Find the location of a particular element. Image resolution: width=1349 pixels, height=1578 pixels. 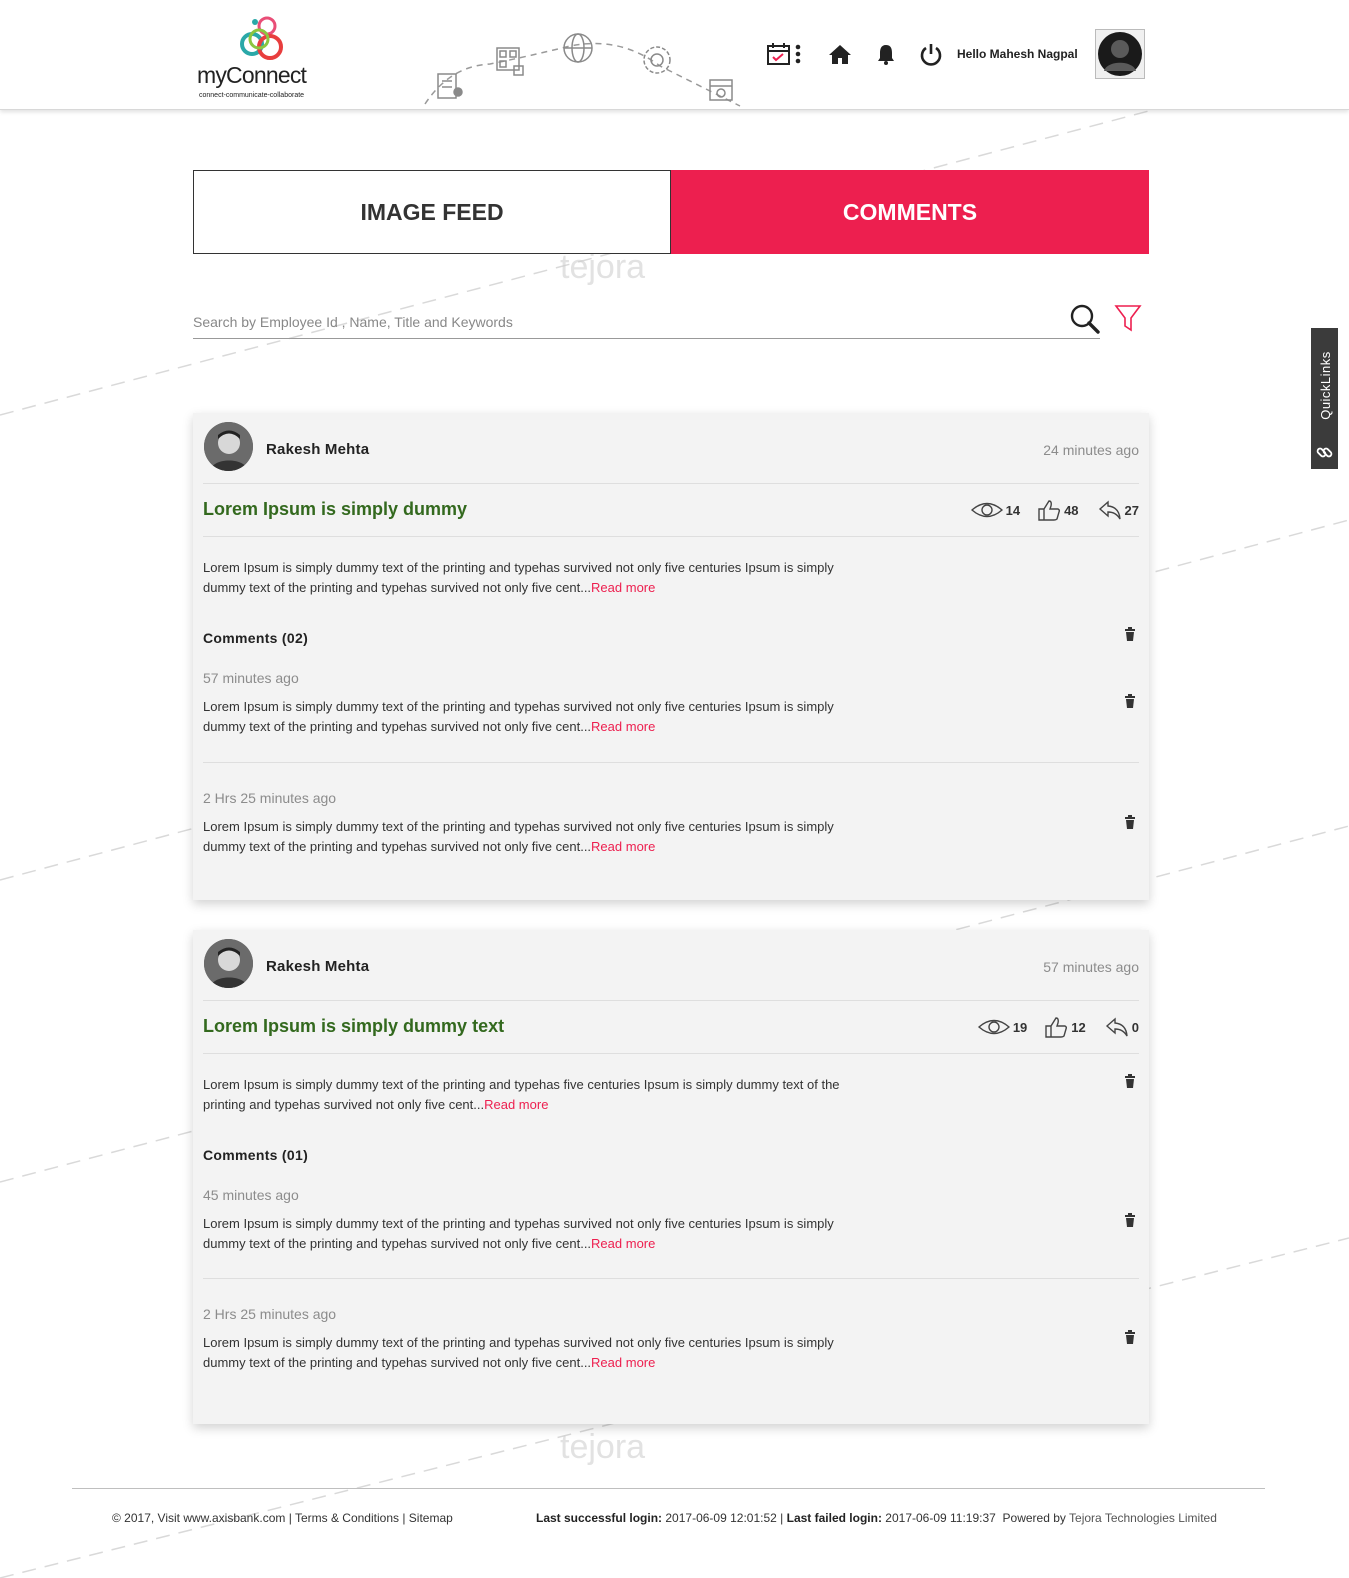

link-icon is located at coordinates (1324, 452).